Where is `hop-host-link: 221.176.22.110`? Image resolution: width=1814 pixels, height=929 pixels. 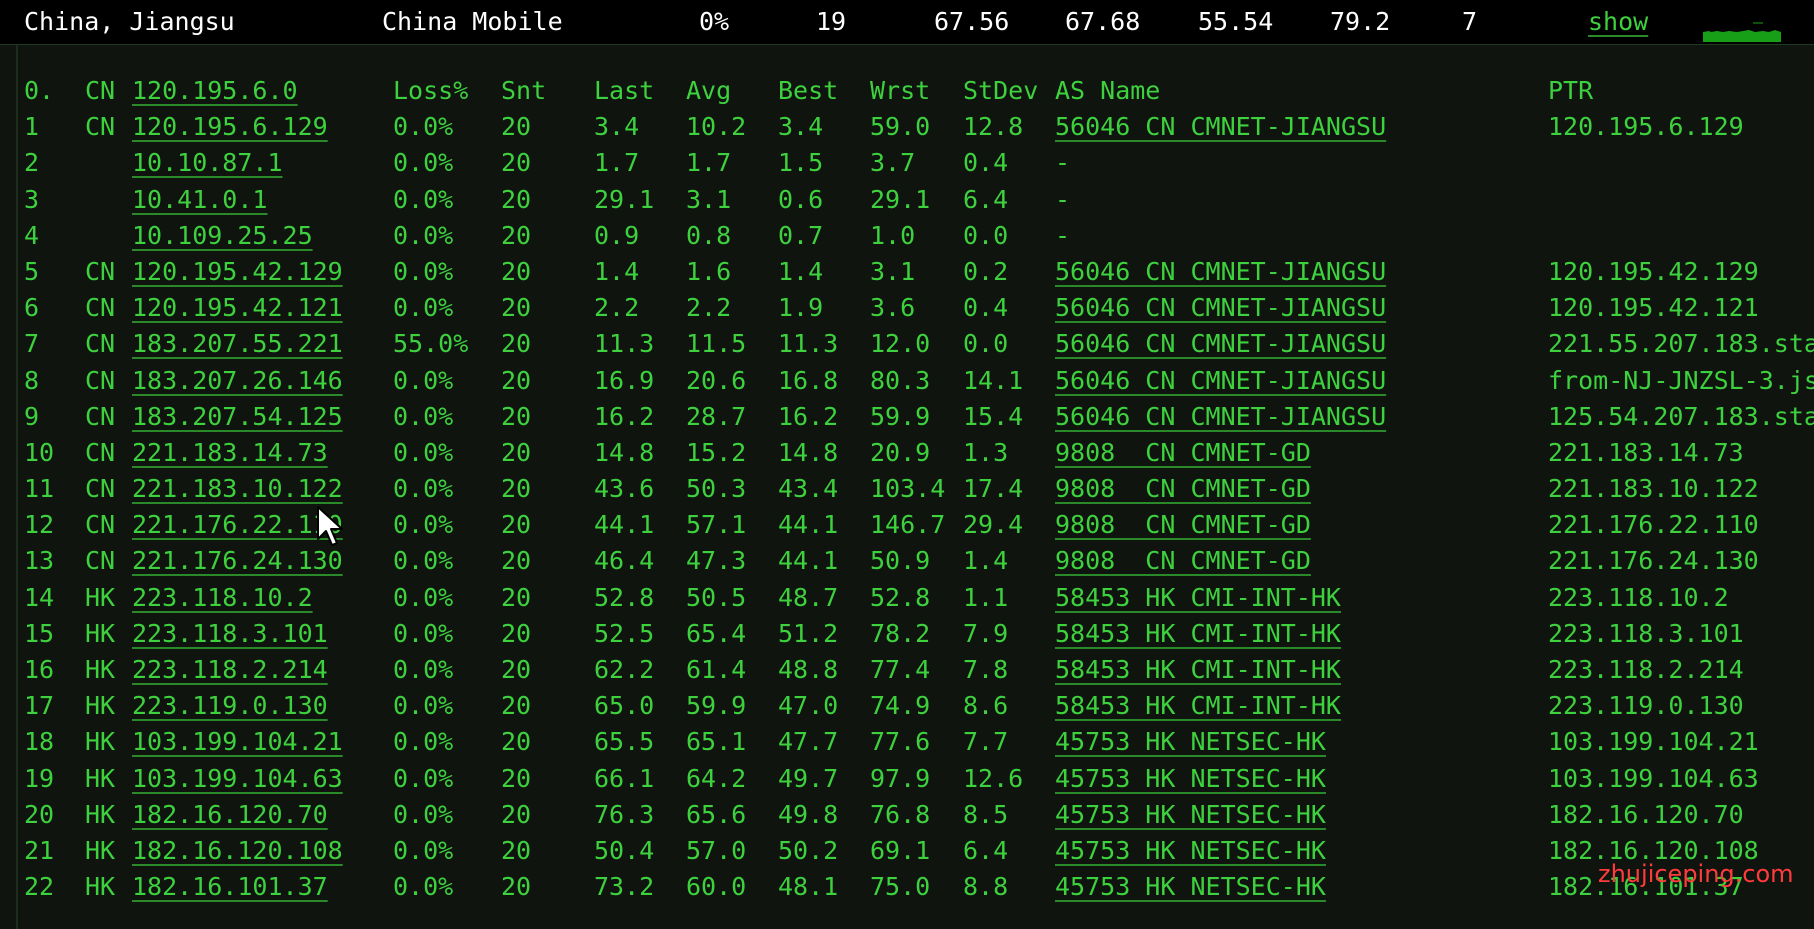 hop-host-link: 221.176.22.110 is located at coordinates (237, 524).